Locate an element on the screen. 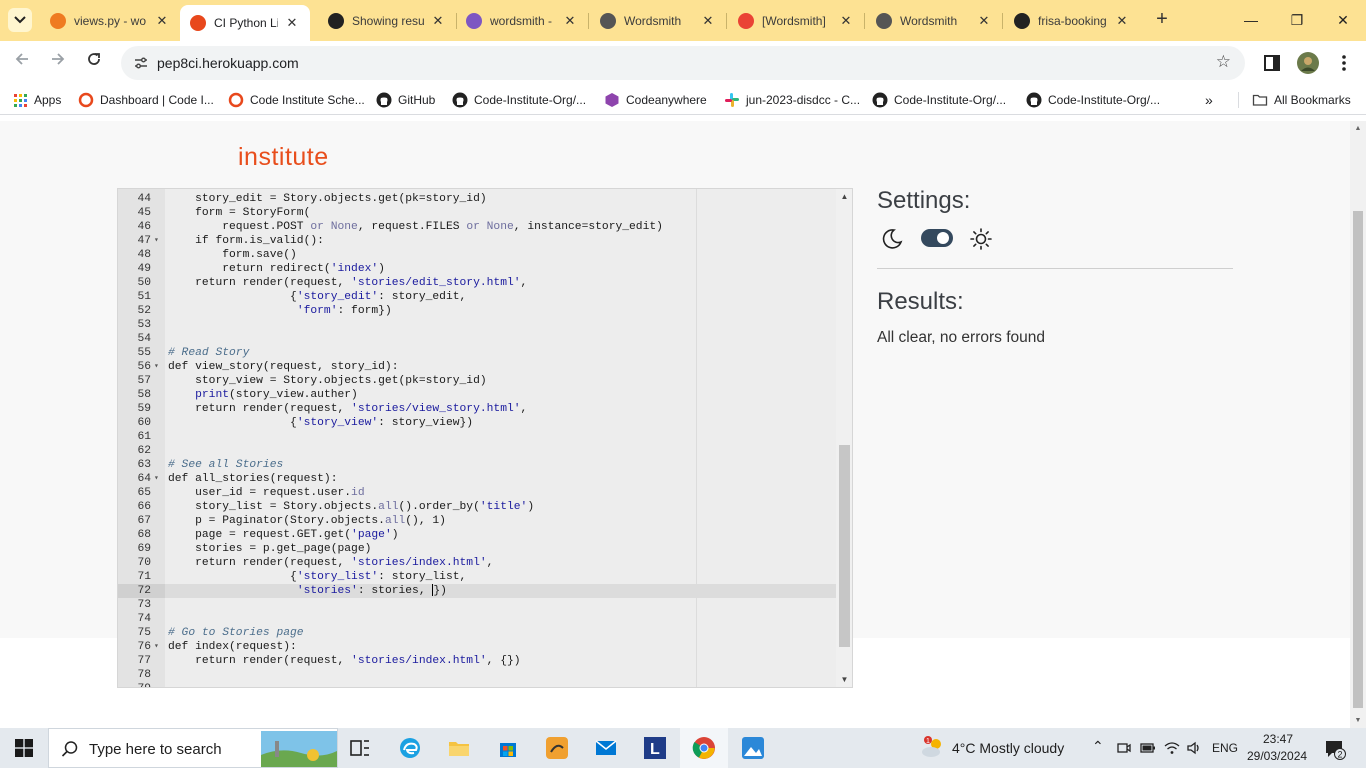 Image resolution: width=1366 pixels, height=768 pixels. restore-button: ❐ is located at coordinates (1297, 20).